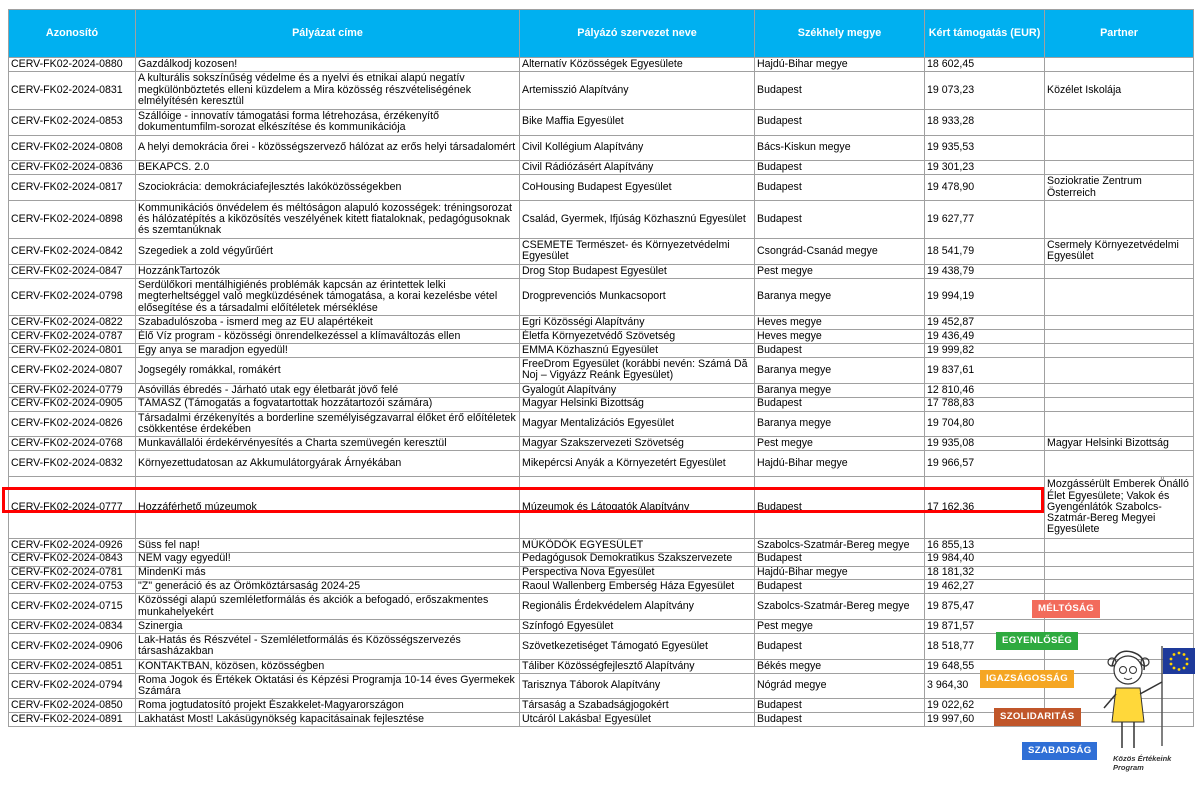 This screenshot has height=790, width=1200. I want to click on header-org: Pályázó szervezet neve, so click(637, 33).